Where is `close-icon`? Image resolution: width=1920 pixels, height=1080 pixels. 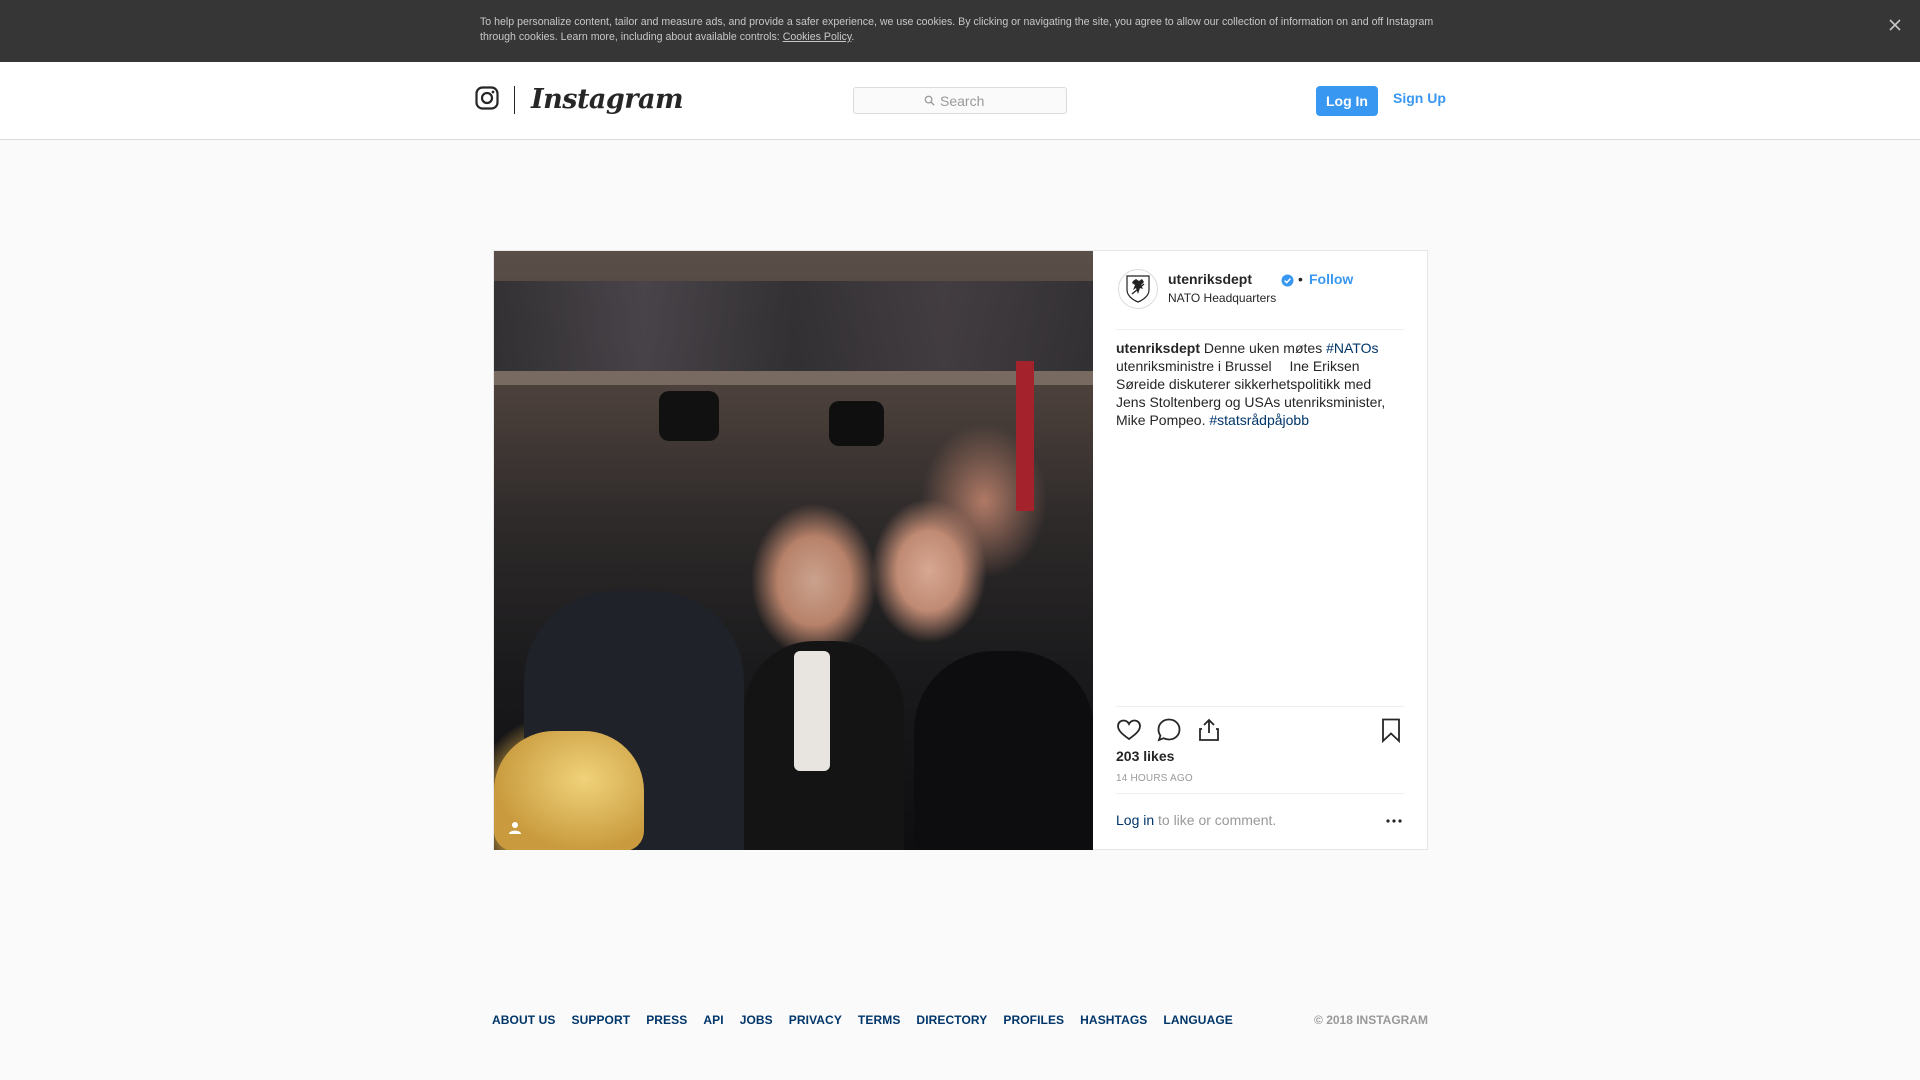
close-icon is located at coordinates (1895, 25).